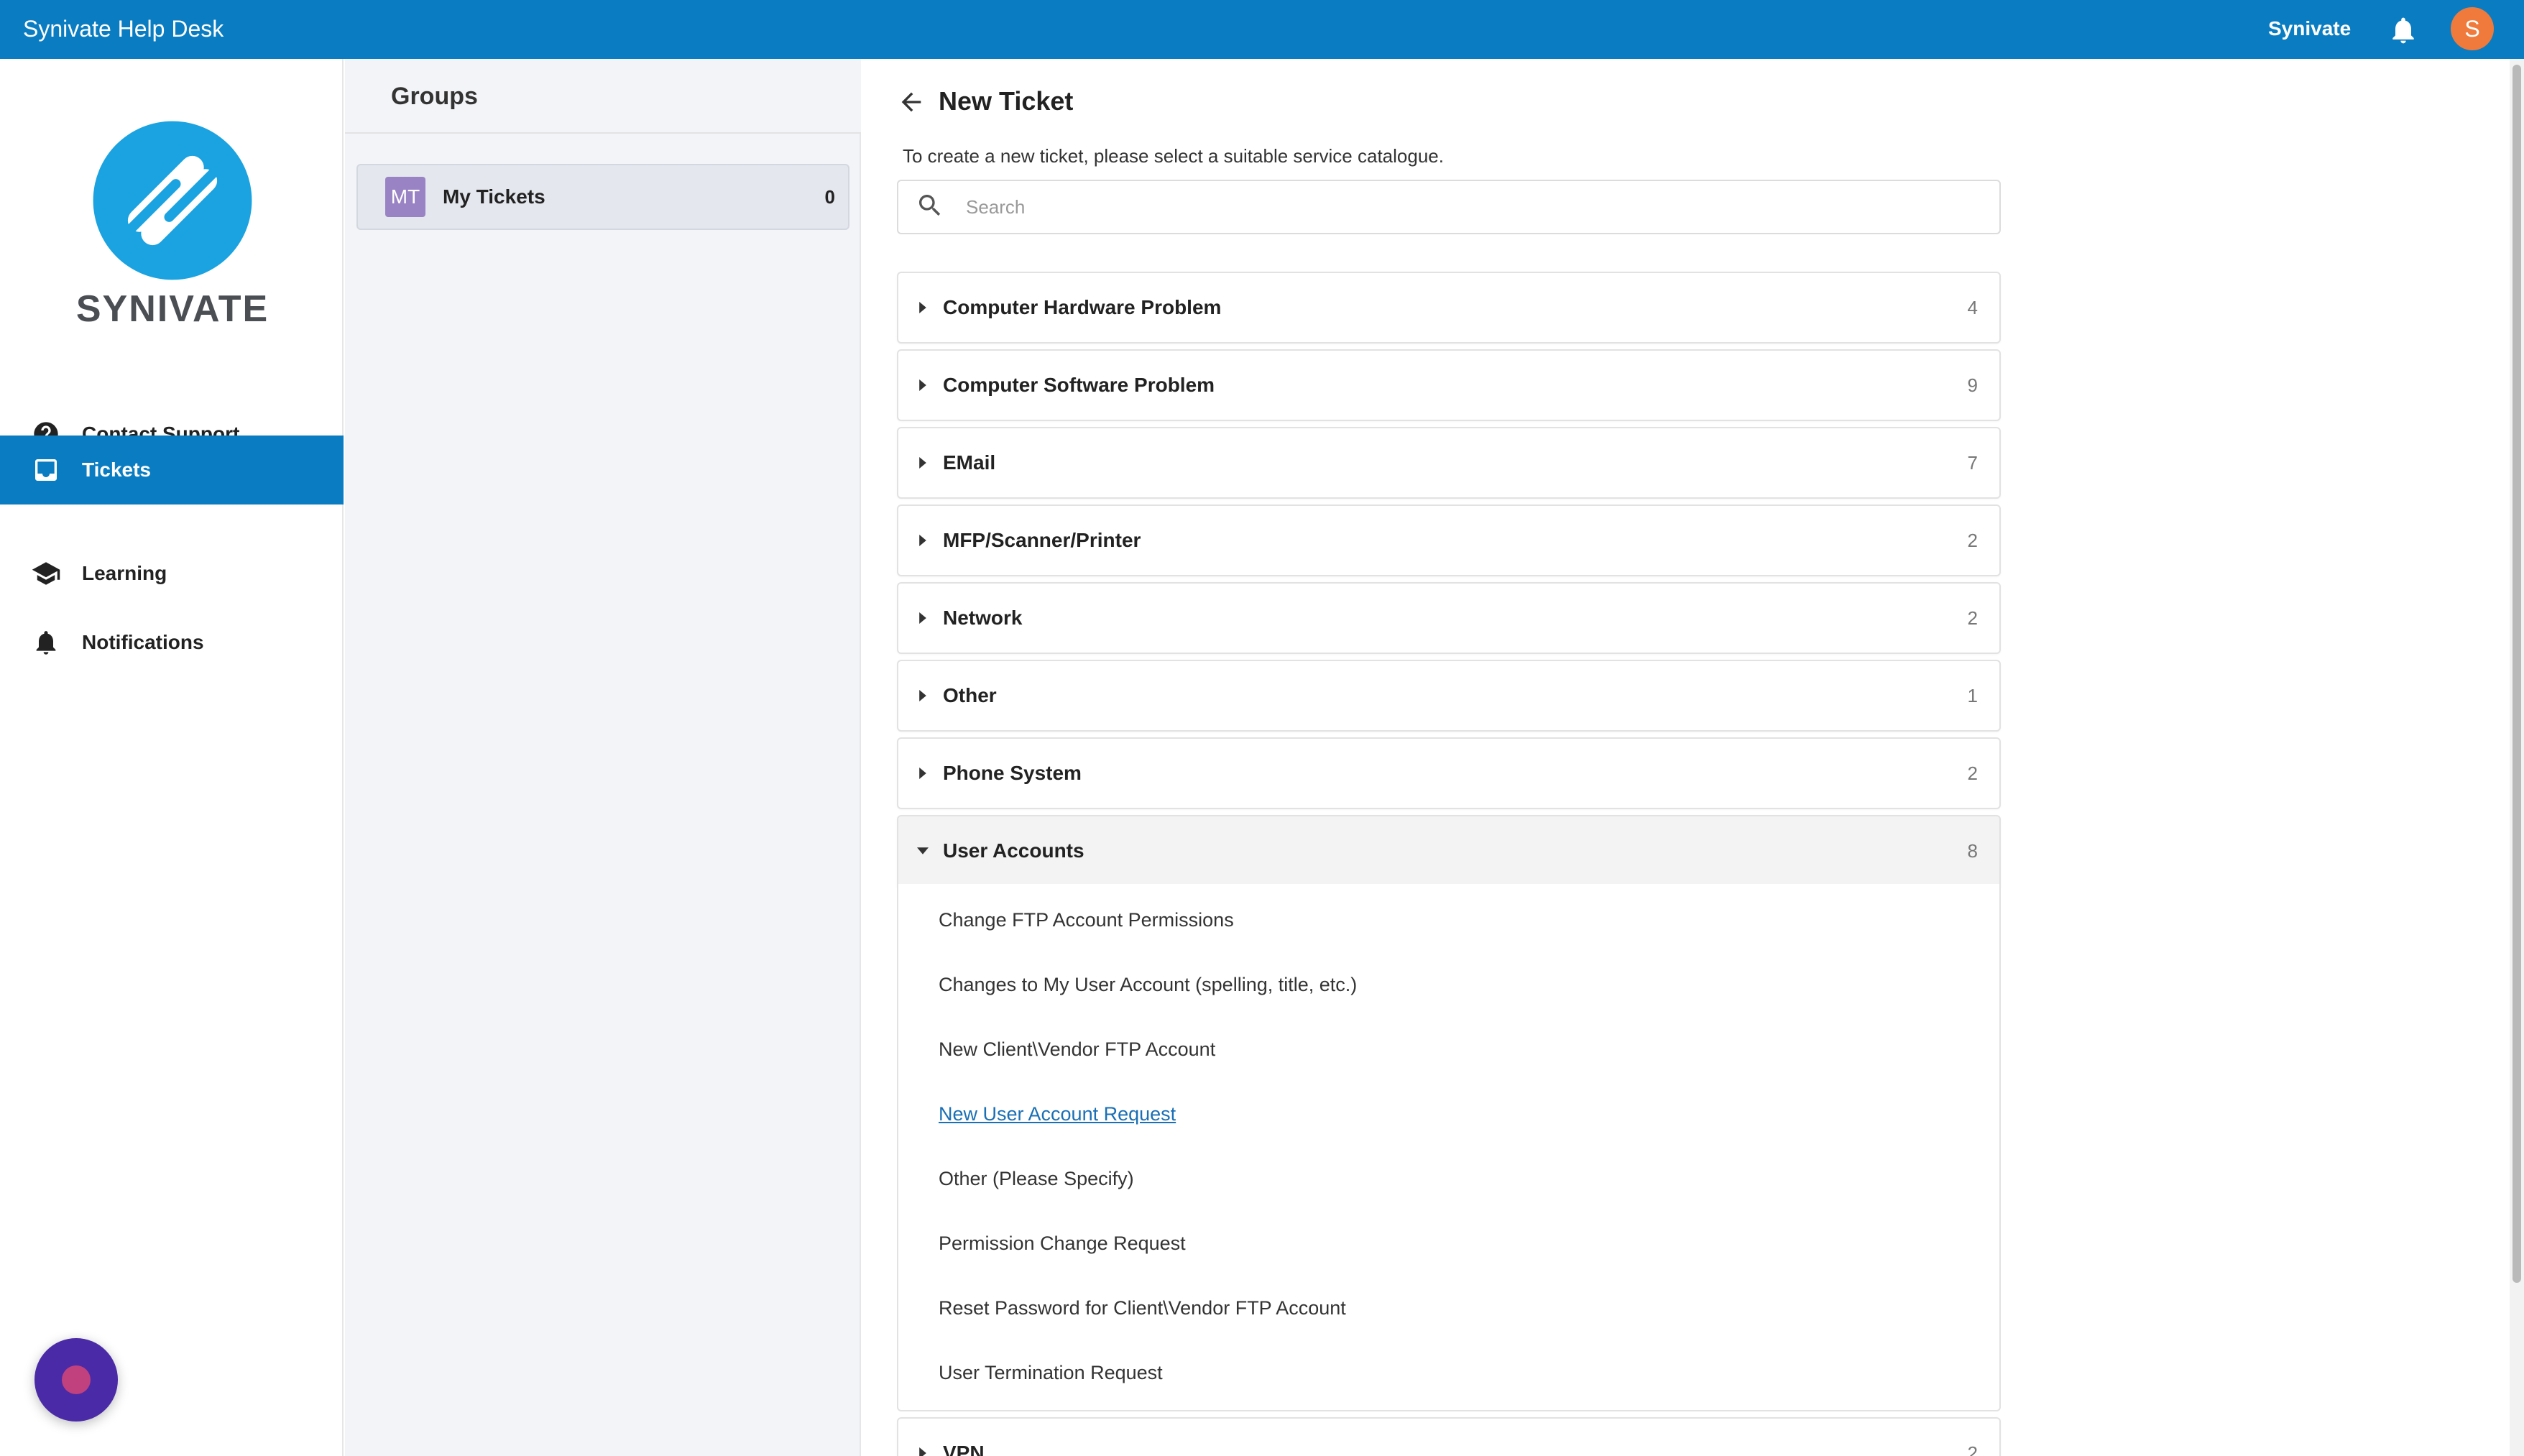 Image resolution: width=2524 pixels, height=1456 pixels. What do you see at coordinates (1449, 696) in the screenshot?
I see `category-other: Other 1` at bounding box center [1449, 696].